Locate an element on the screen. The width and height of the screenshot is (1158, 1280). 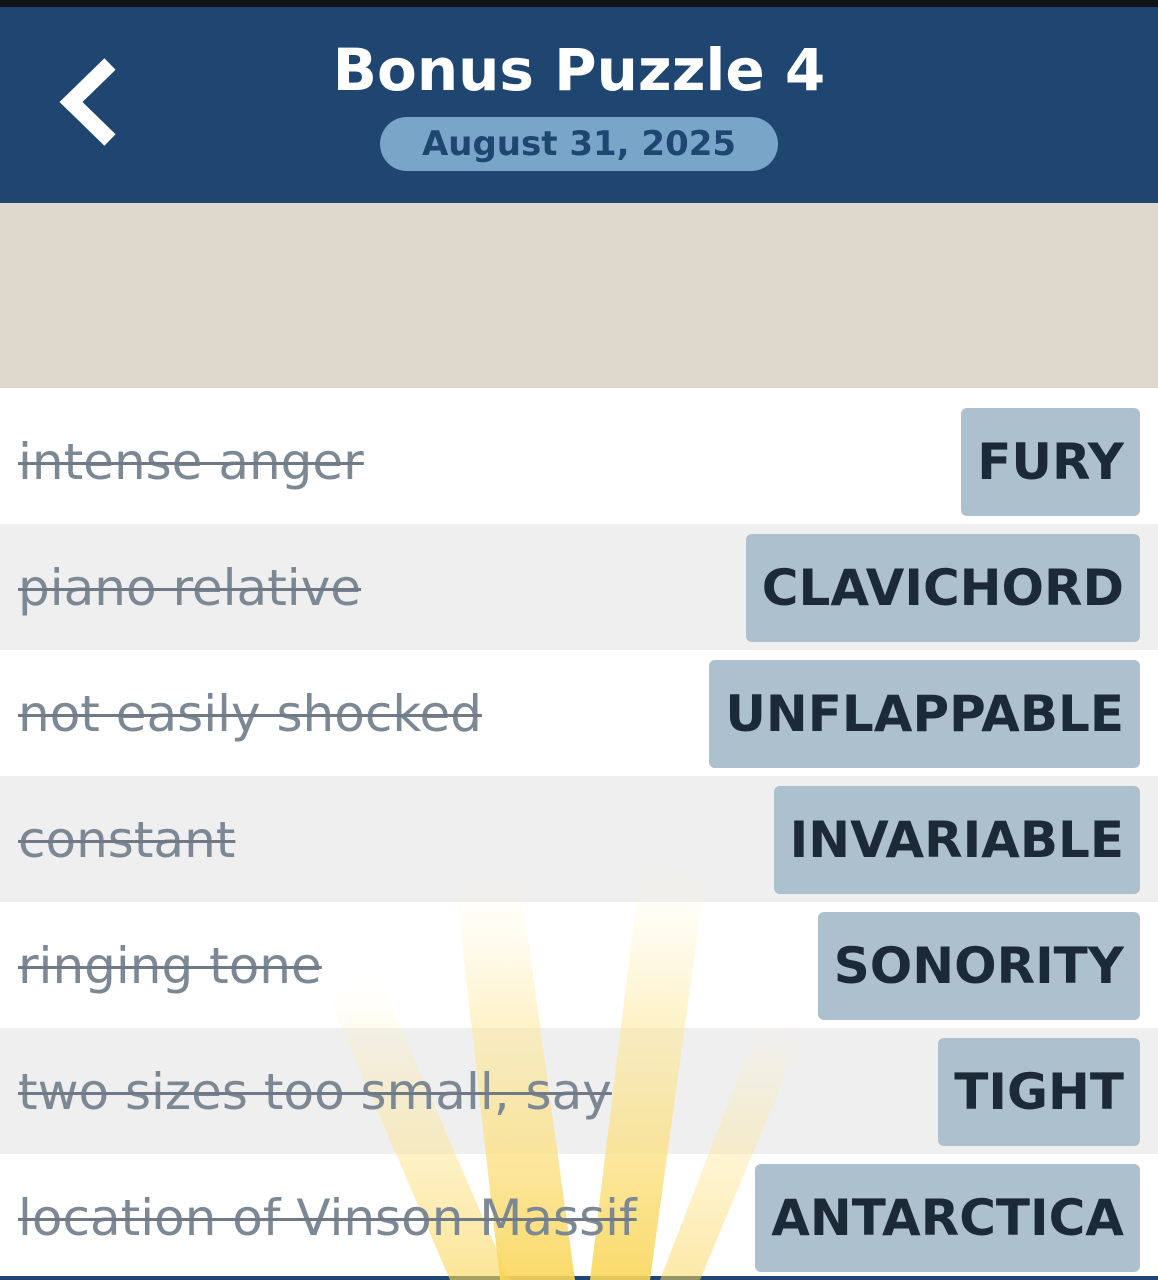
clue-row: intense anger FURY is located at coordinates (579, 461).